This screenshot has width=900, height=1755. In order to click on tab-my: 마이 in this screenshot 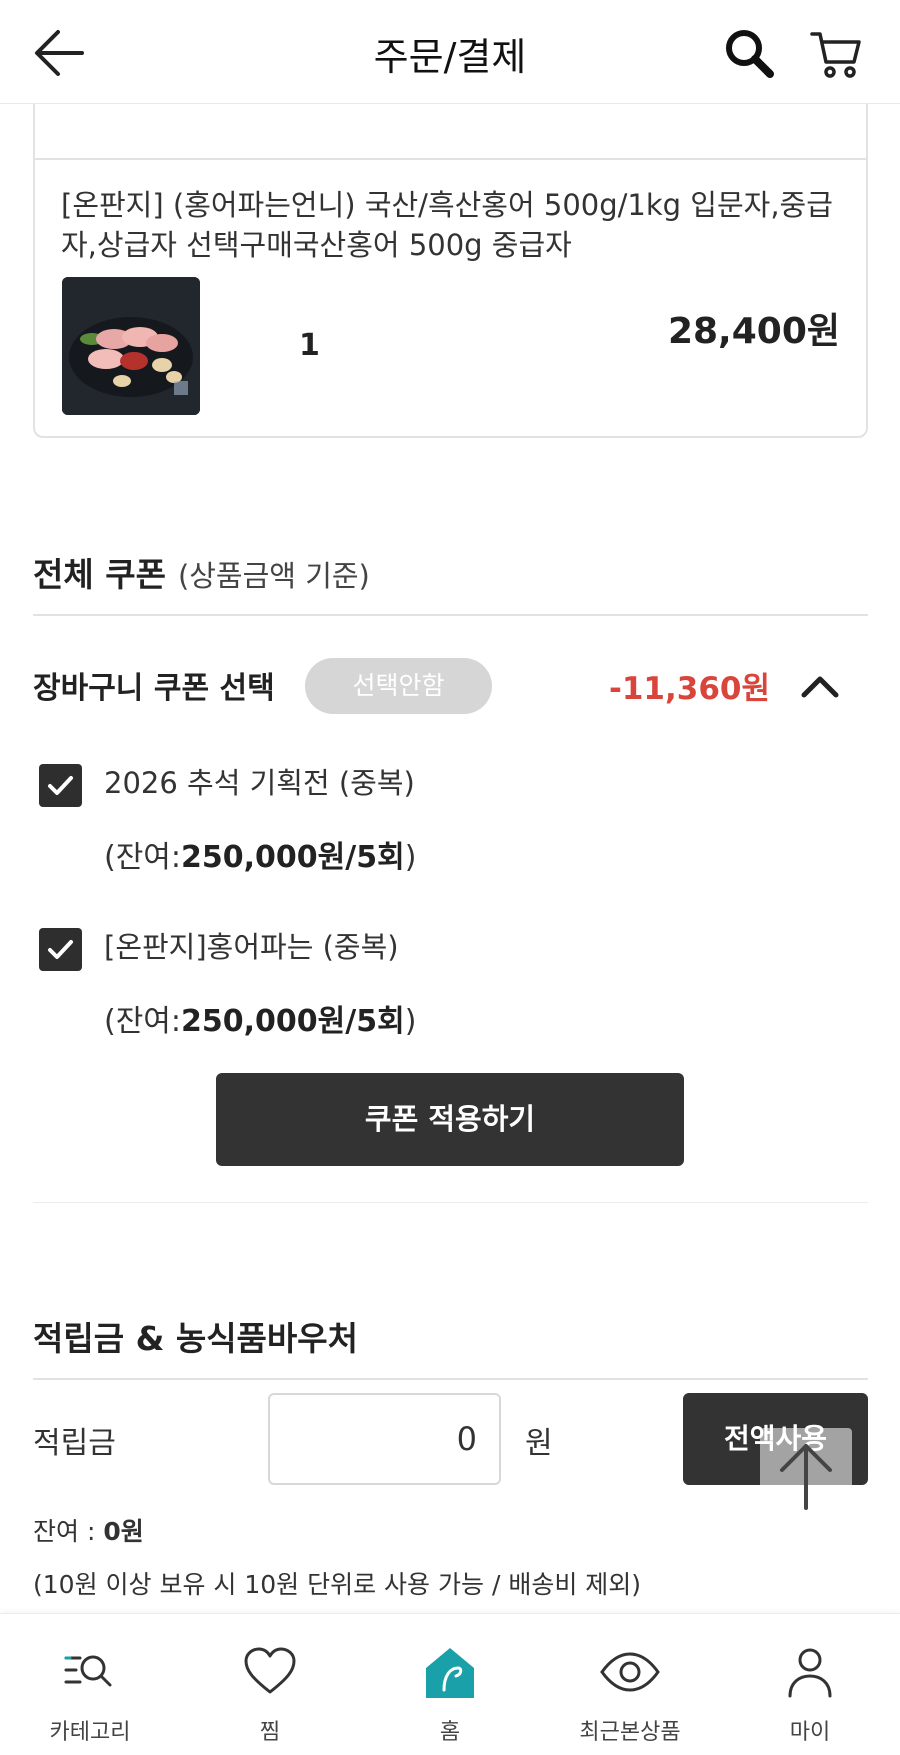, I will do `click(810, 1684)`.